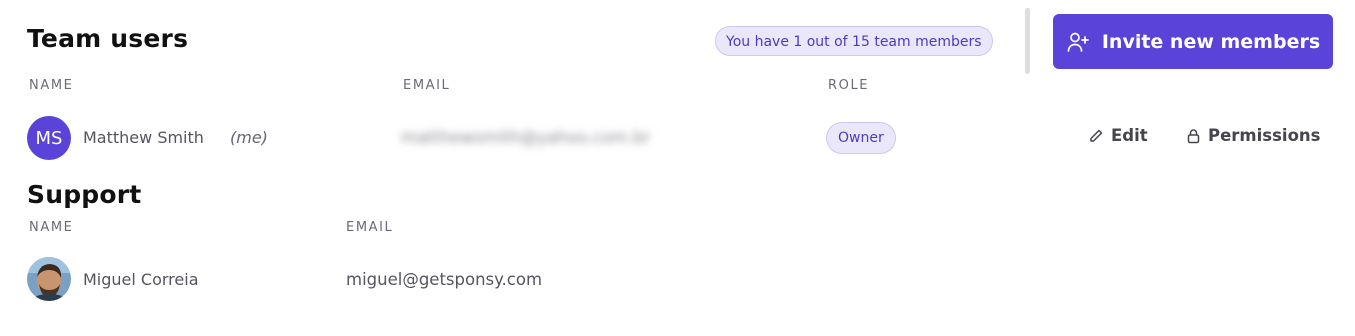 The height and width of the screenshot is (336, 1355). Describe the element at coordinates (444, 279) in the screenshot. I see `support-member-email: miguel@getsponsy.com` at that location.